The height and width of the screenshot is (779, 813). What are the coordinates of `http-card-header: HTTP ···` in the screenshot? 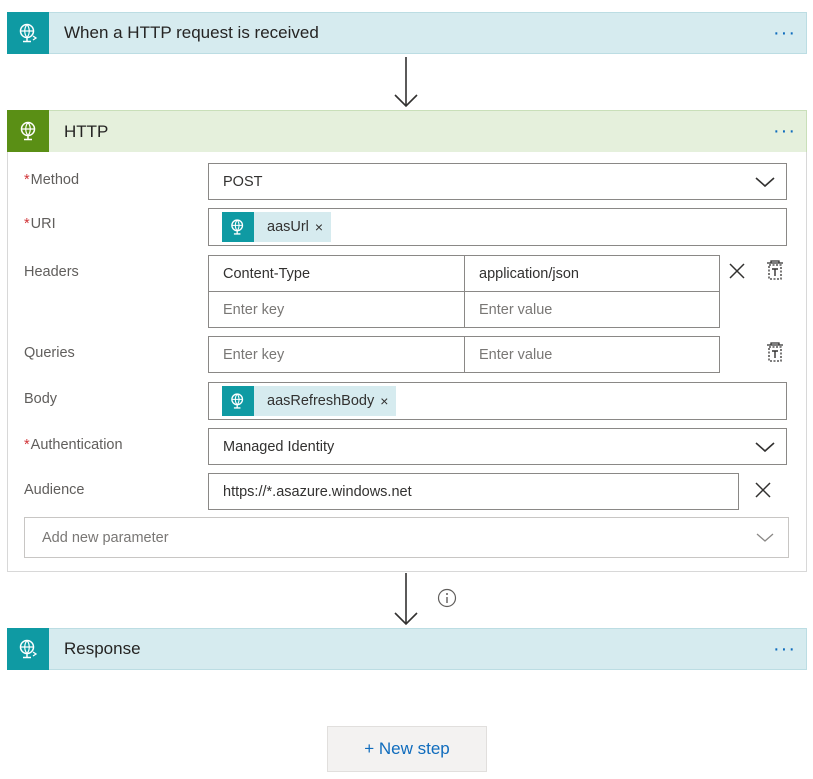 It's located at (407, 131).